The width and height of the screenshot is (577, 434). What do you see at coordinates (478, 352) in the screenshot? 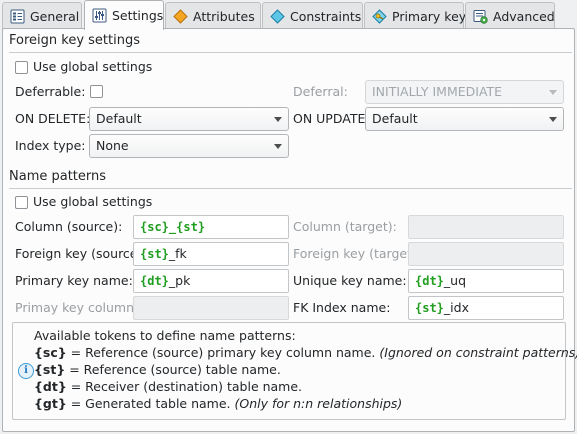
I see `info-note: (Ignored on constraint patterns)` at bounding box center [478, 352].